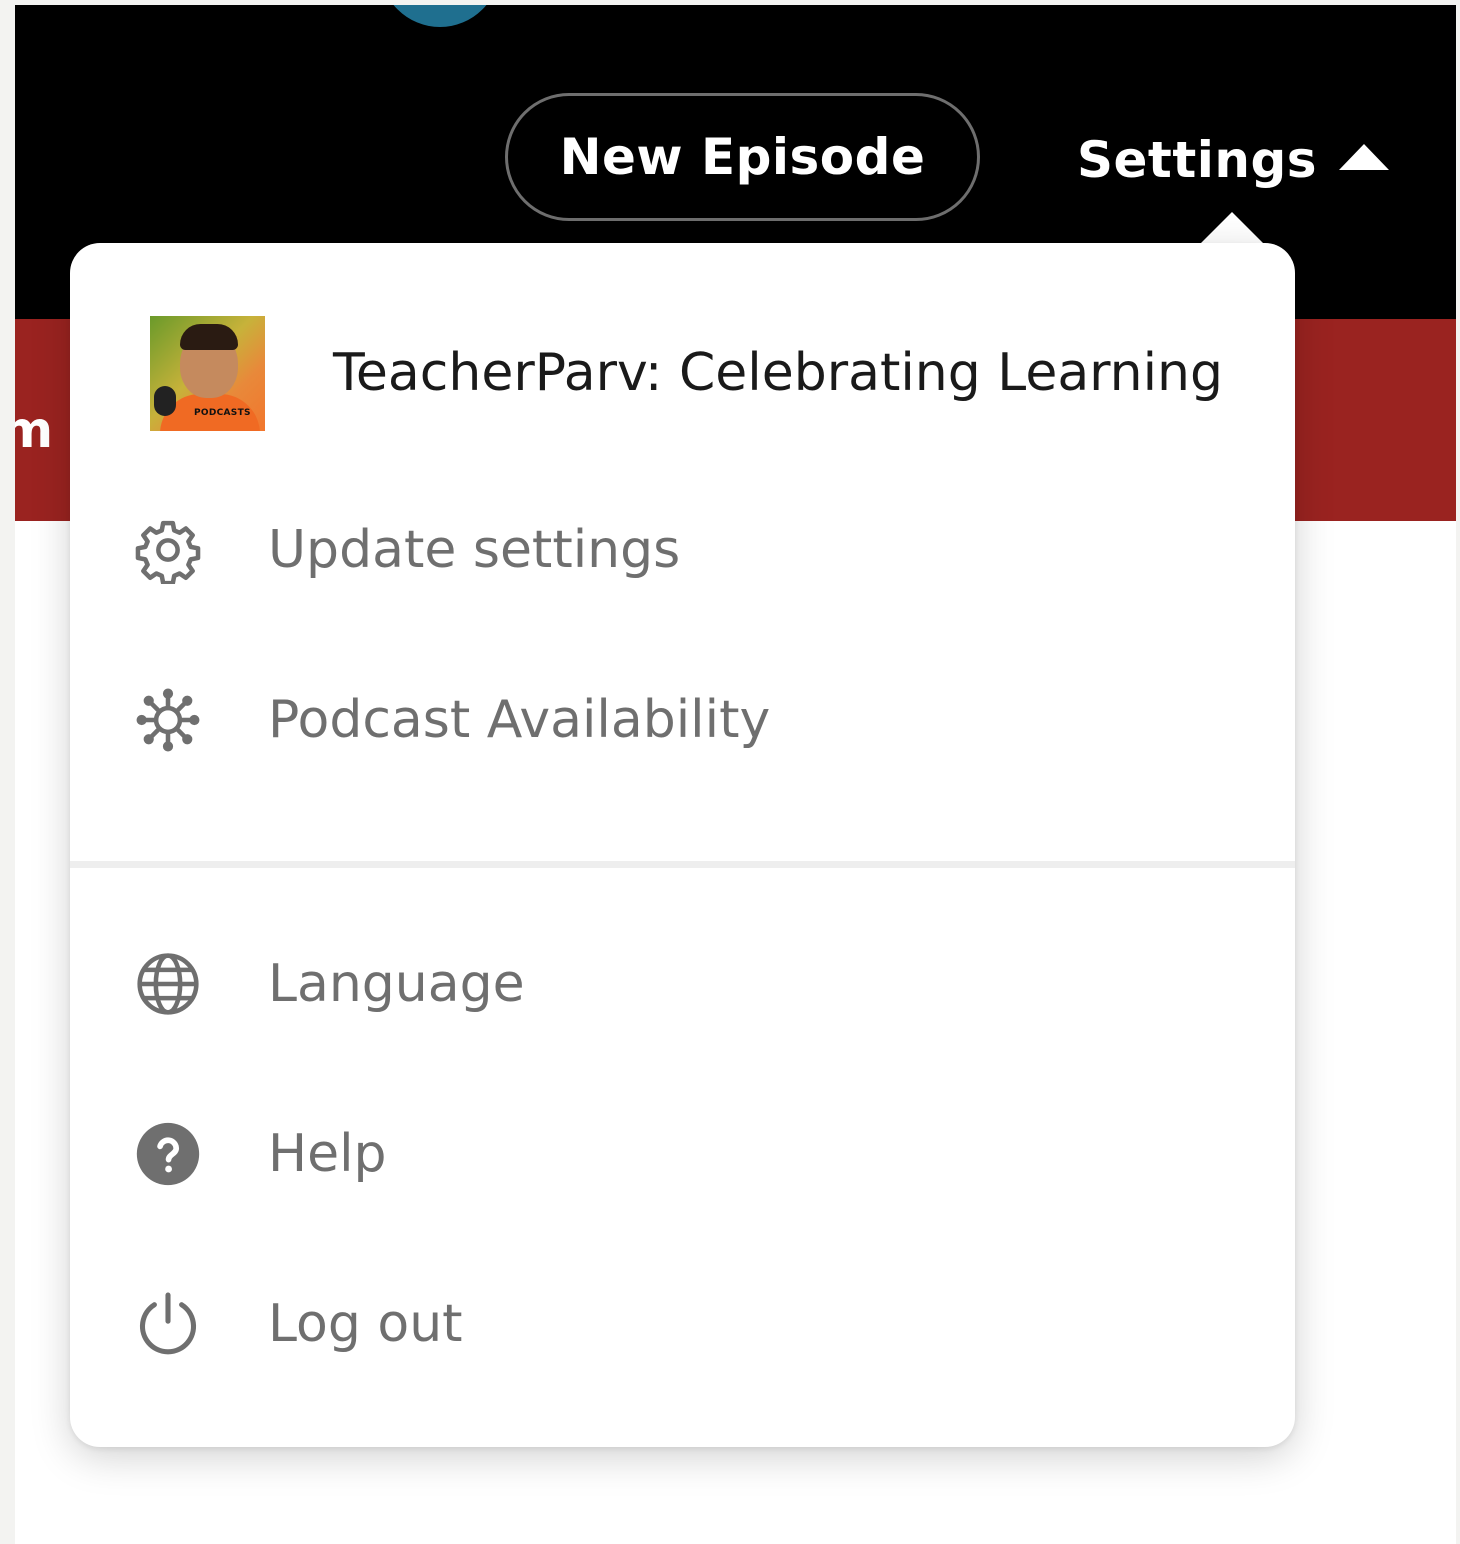 This screenshot has height=1544, width=1460. What do you see at coordinates (1364, 157) in the screenshot?
I see `caret-up-icon` at bounding box center [1364, 157].